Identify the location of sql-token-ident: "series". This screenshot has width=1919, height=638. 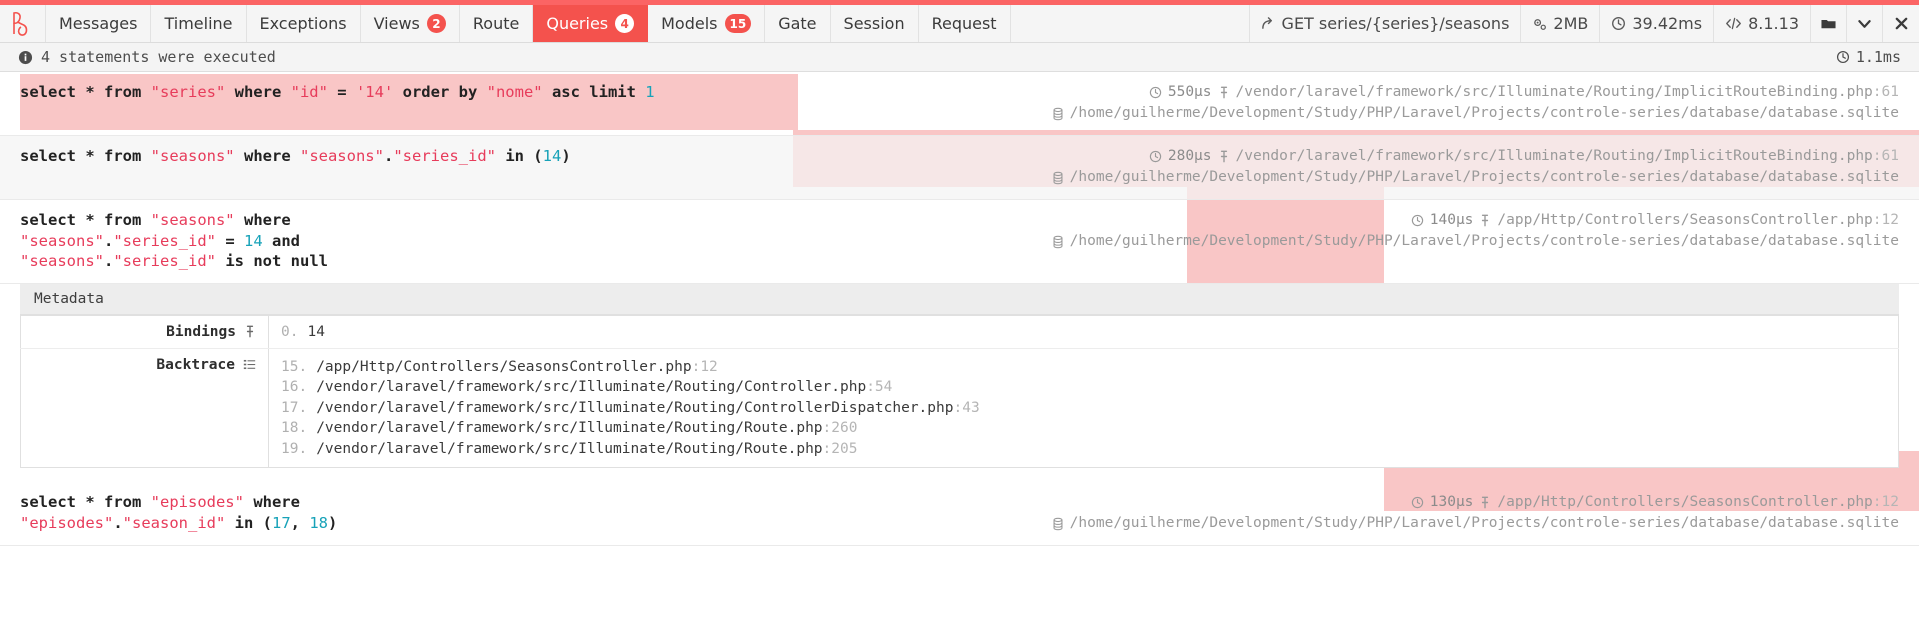
(188, 92).